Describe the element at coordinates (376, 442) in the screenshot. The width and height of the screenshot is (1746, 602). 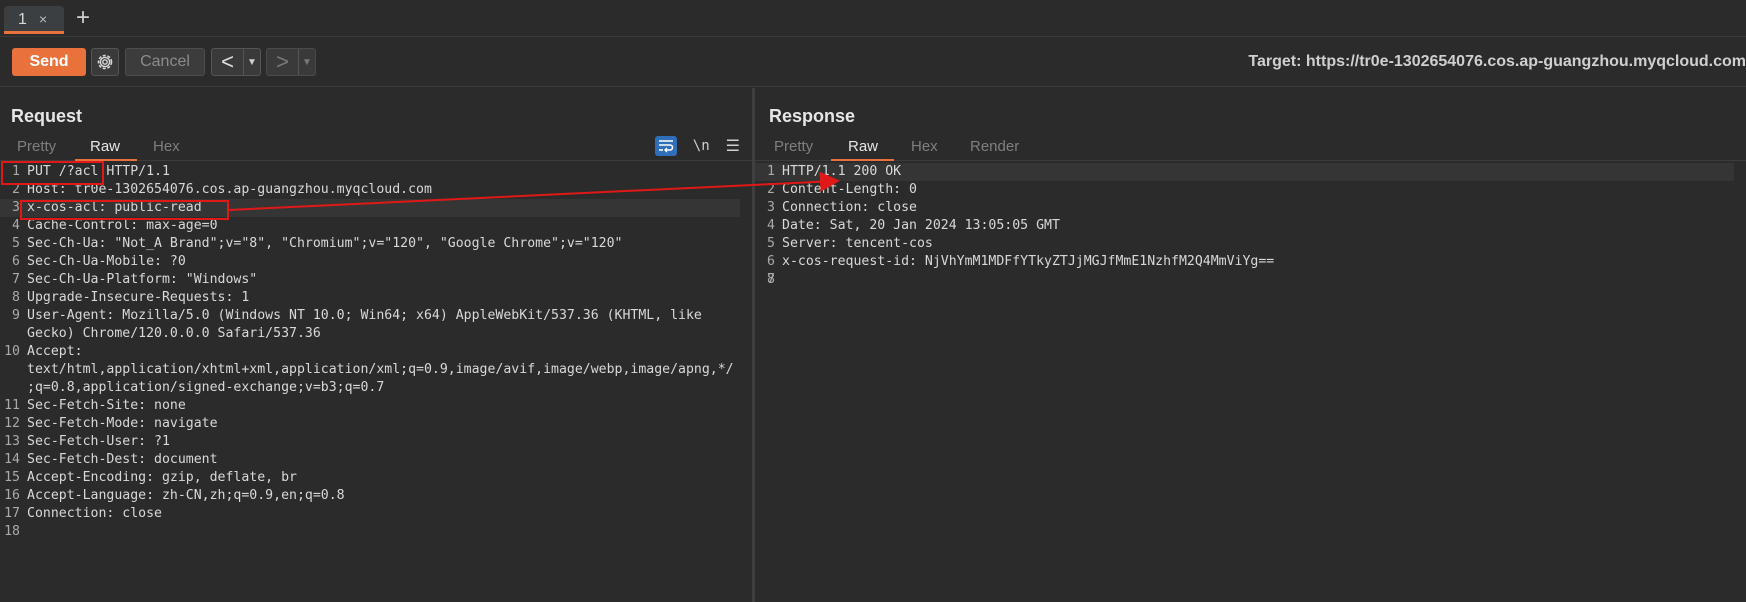
I see `code-line: 13 Sec-Fetch-User: ?1` at that location.